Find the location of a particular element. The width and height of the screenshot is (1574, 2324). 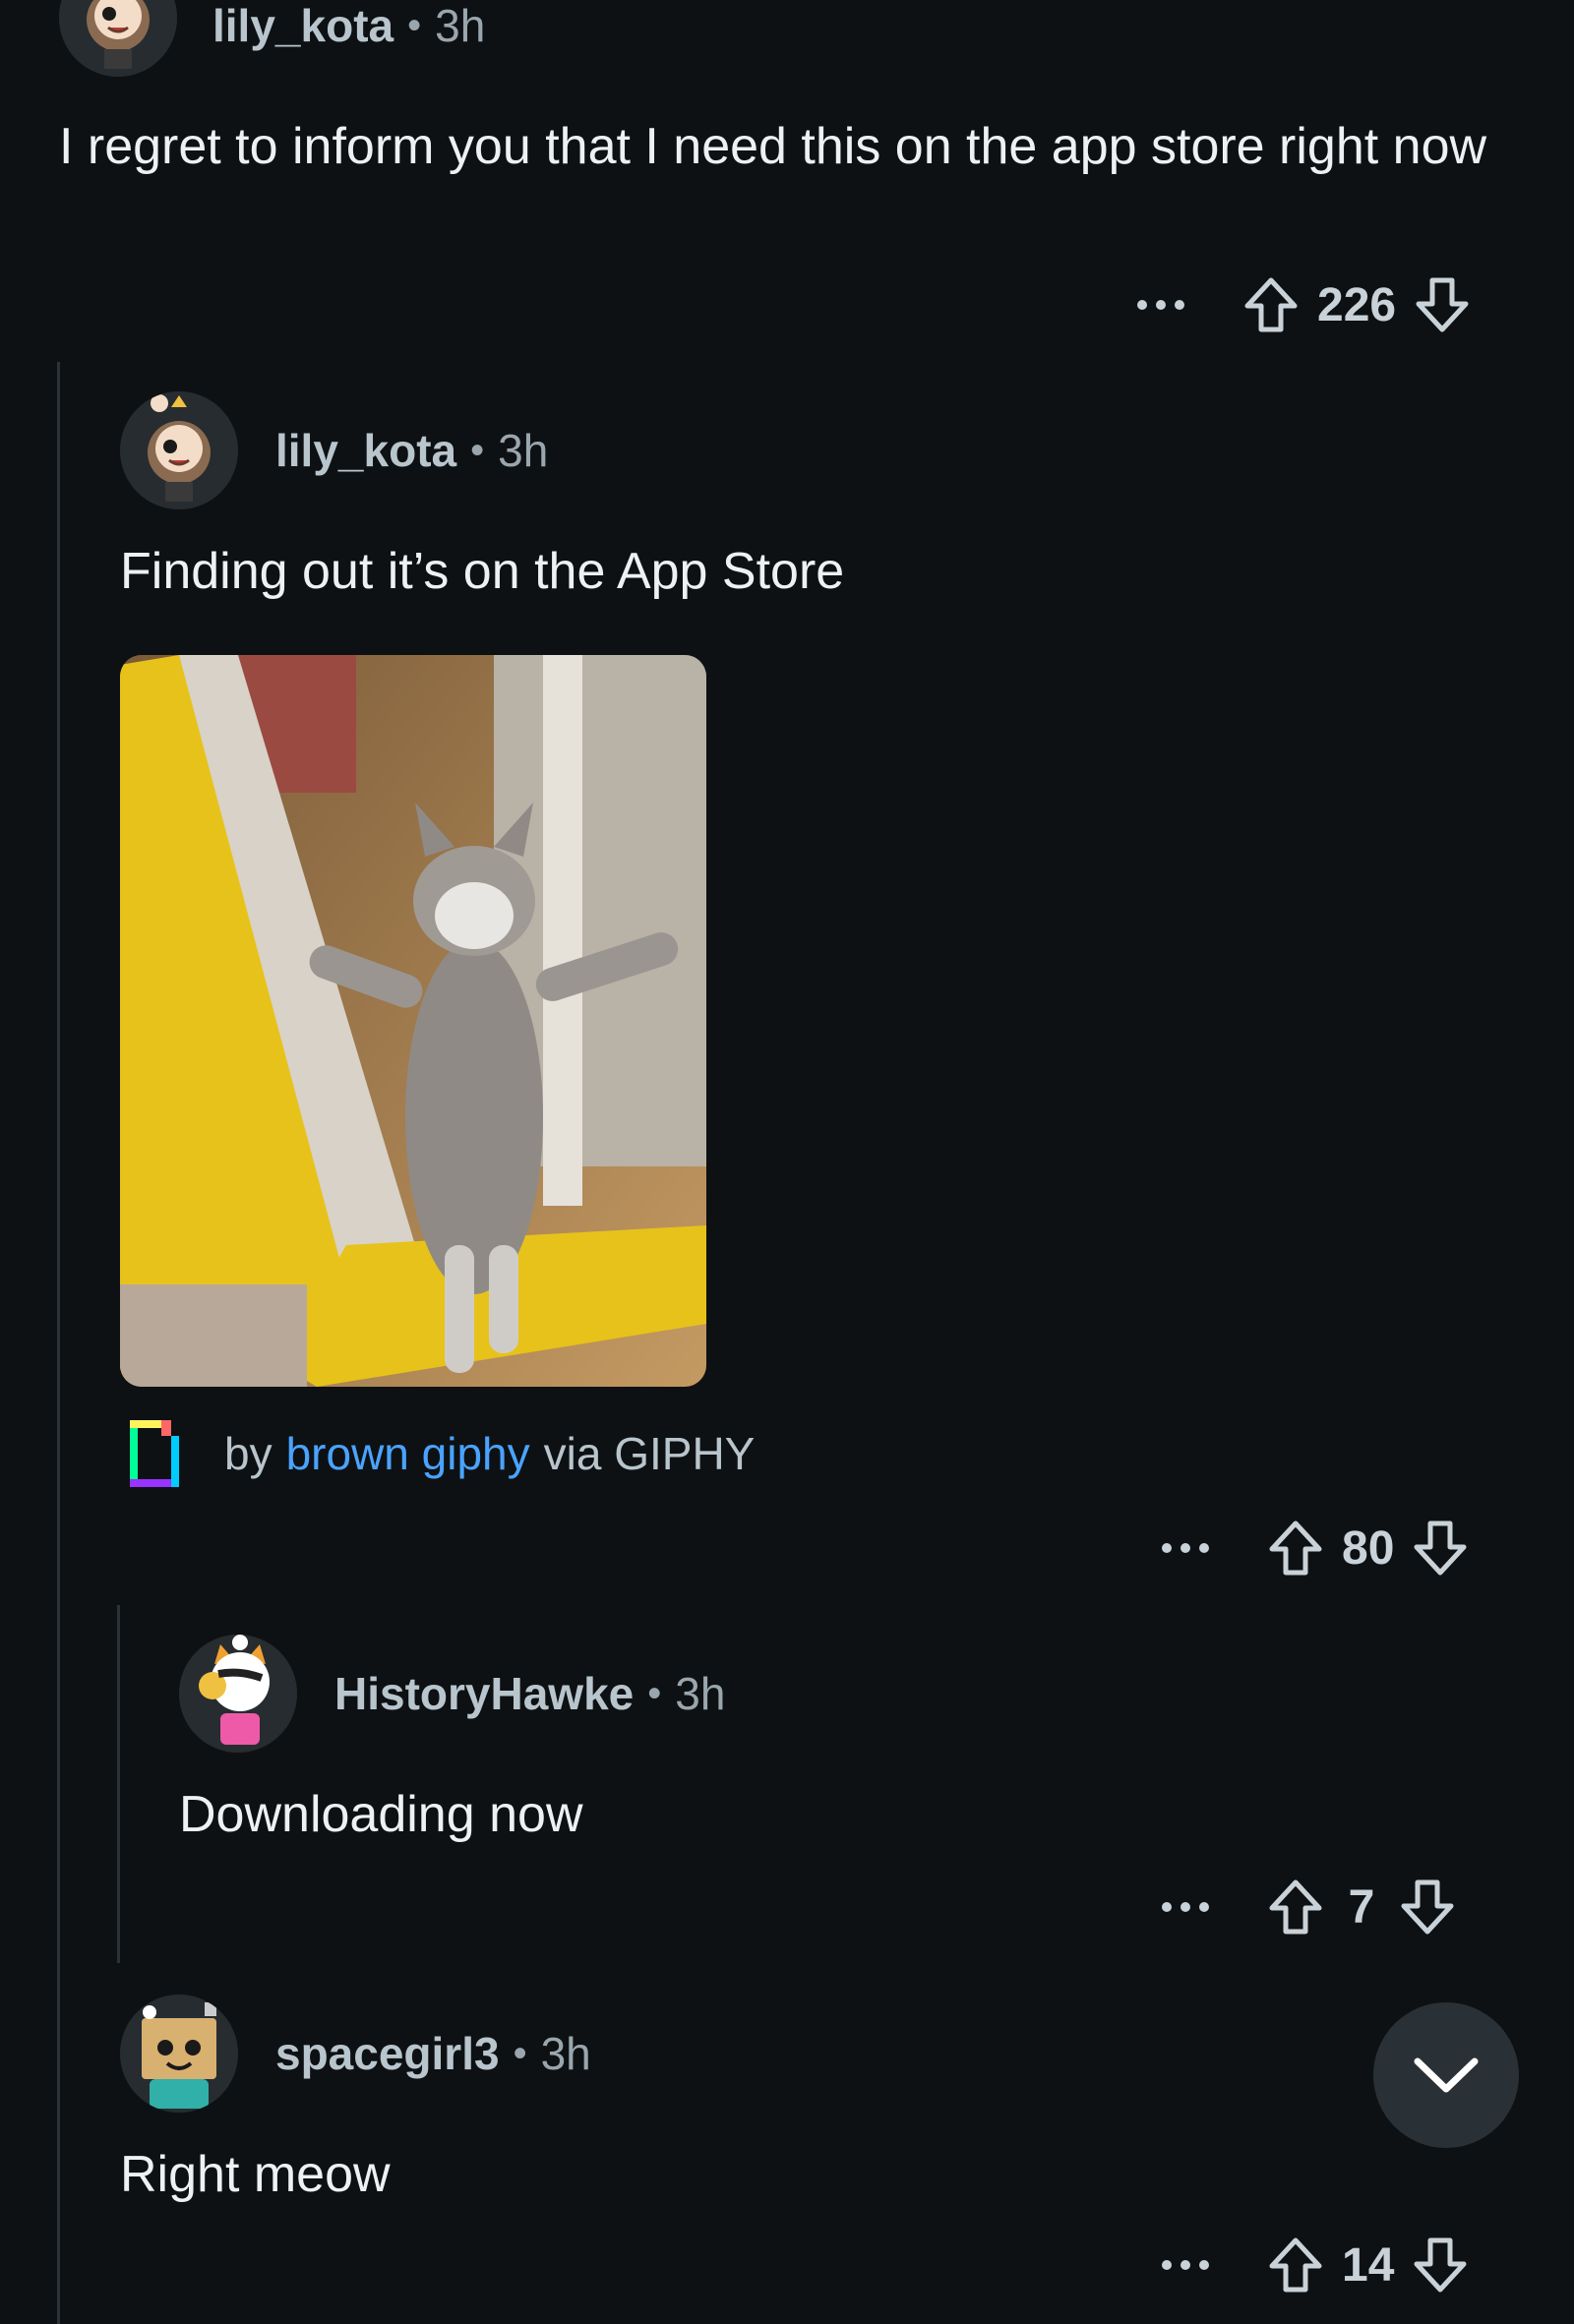

comment-text: Downloading now is located at coordinates (381, 1814).